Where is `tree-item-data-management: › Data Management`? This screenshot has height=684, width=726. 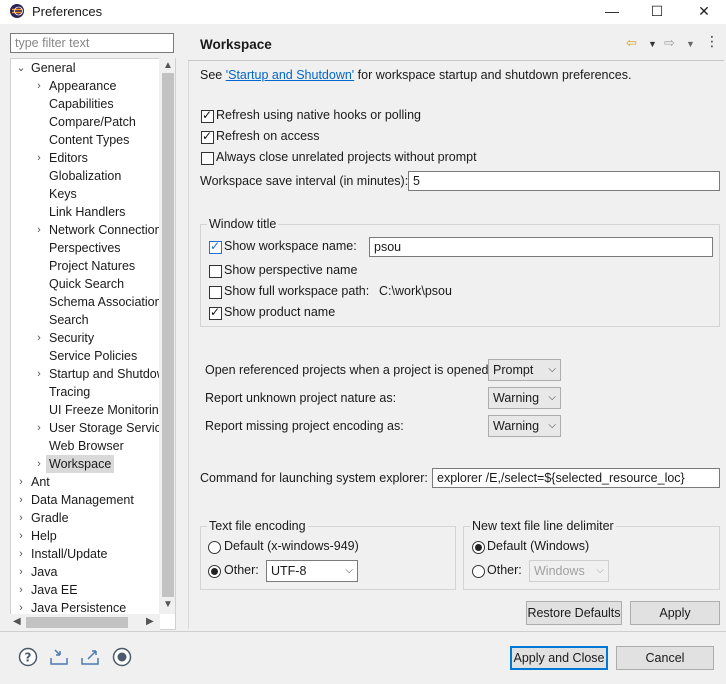
tree-item-data-management: › Data Management is located at coordinates (86, 500).